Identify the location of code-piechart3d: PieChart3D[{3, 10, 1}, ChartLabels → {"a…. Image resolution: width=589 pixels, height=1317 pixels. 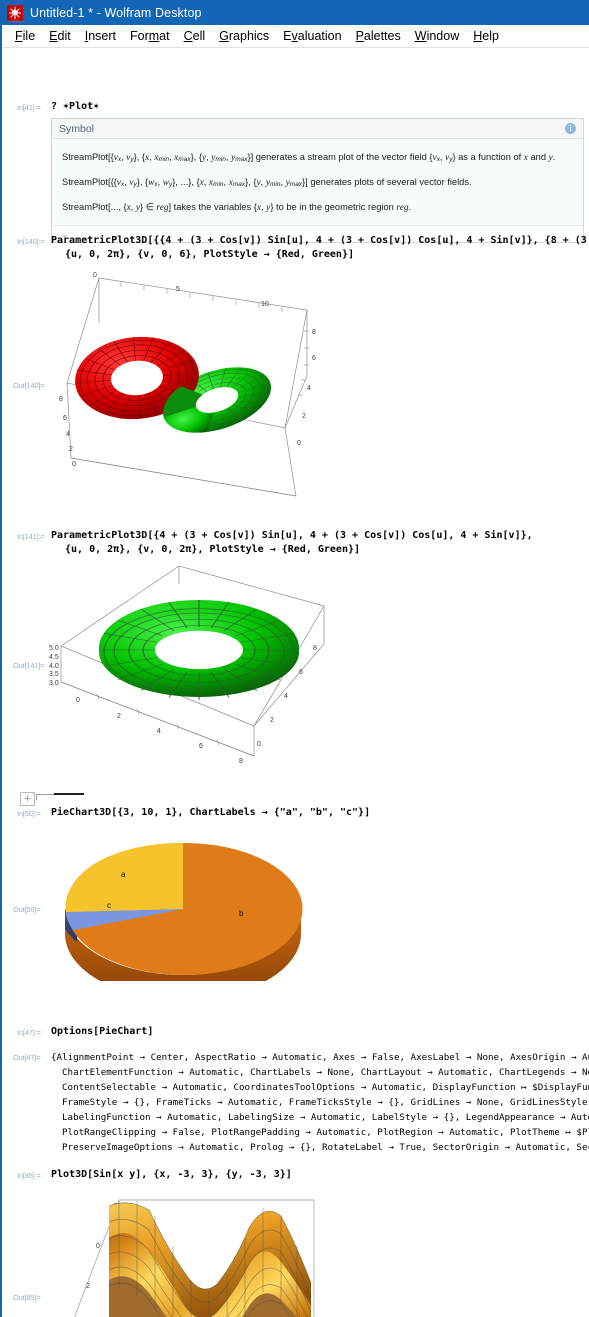
(210, 813).